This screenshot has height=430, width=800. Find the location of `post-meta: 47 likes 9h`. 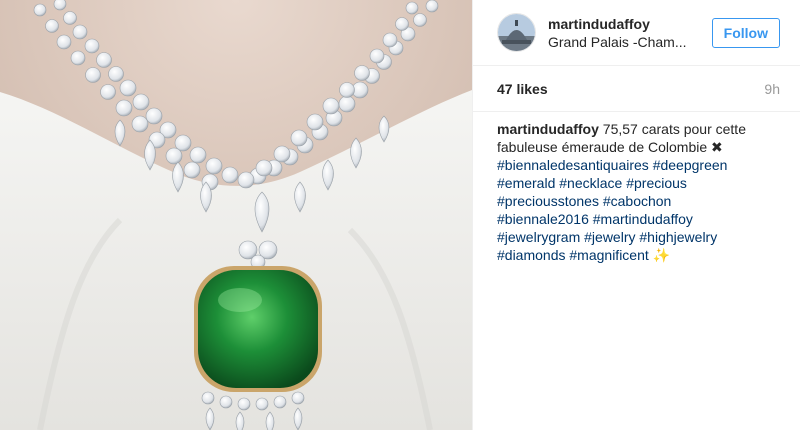

post-meta: 47 likes 9h is located at coordinates (636, 89).